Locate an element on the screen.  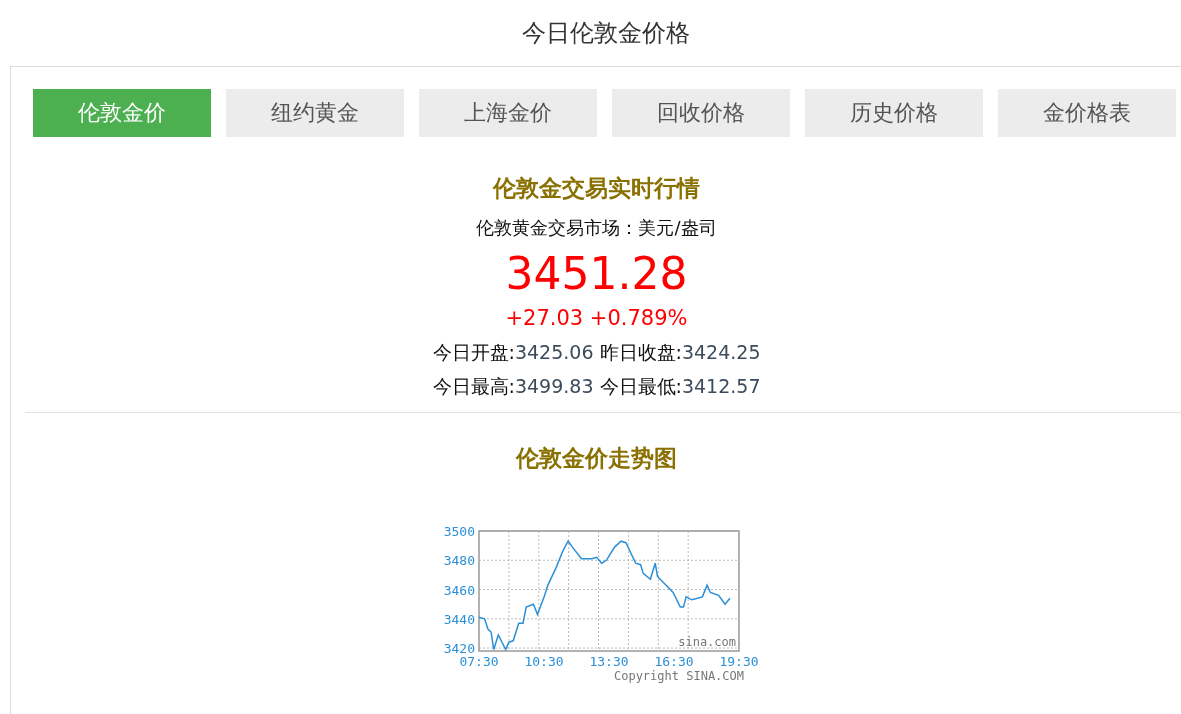
section-heading: 伦敦金价走势图 is located at coordinates (596, 459).